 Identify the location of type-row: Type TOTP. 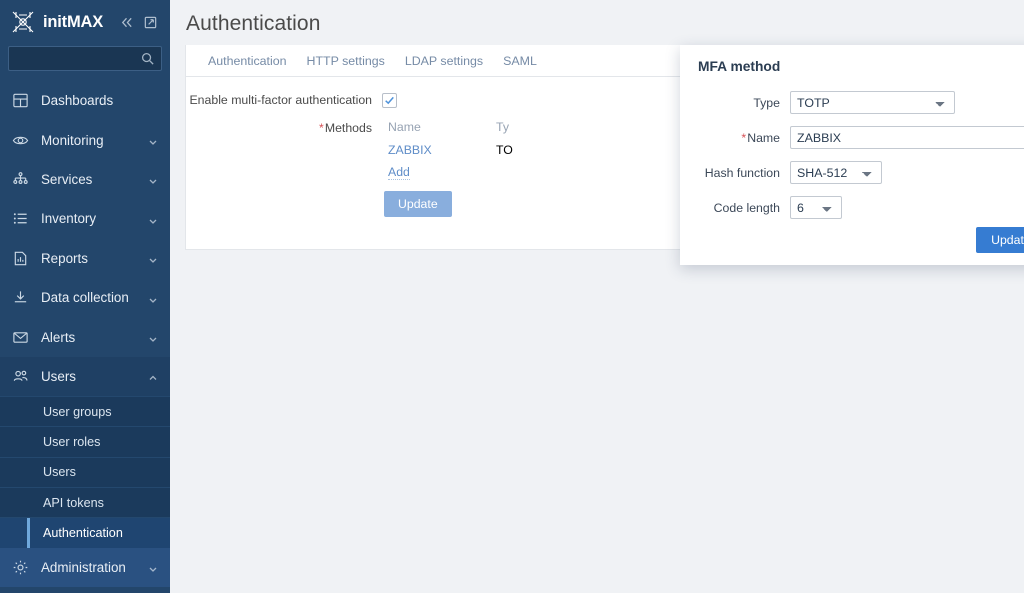
(852, 102).